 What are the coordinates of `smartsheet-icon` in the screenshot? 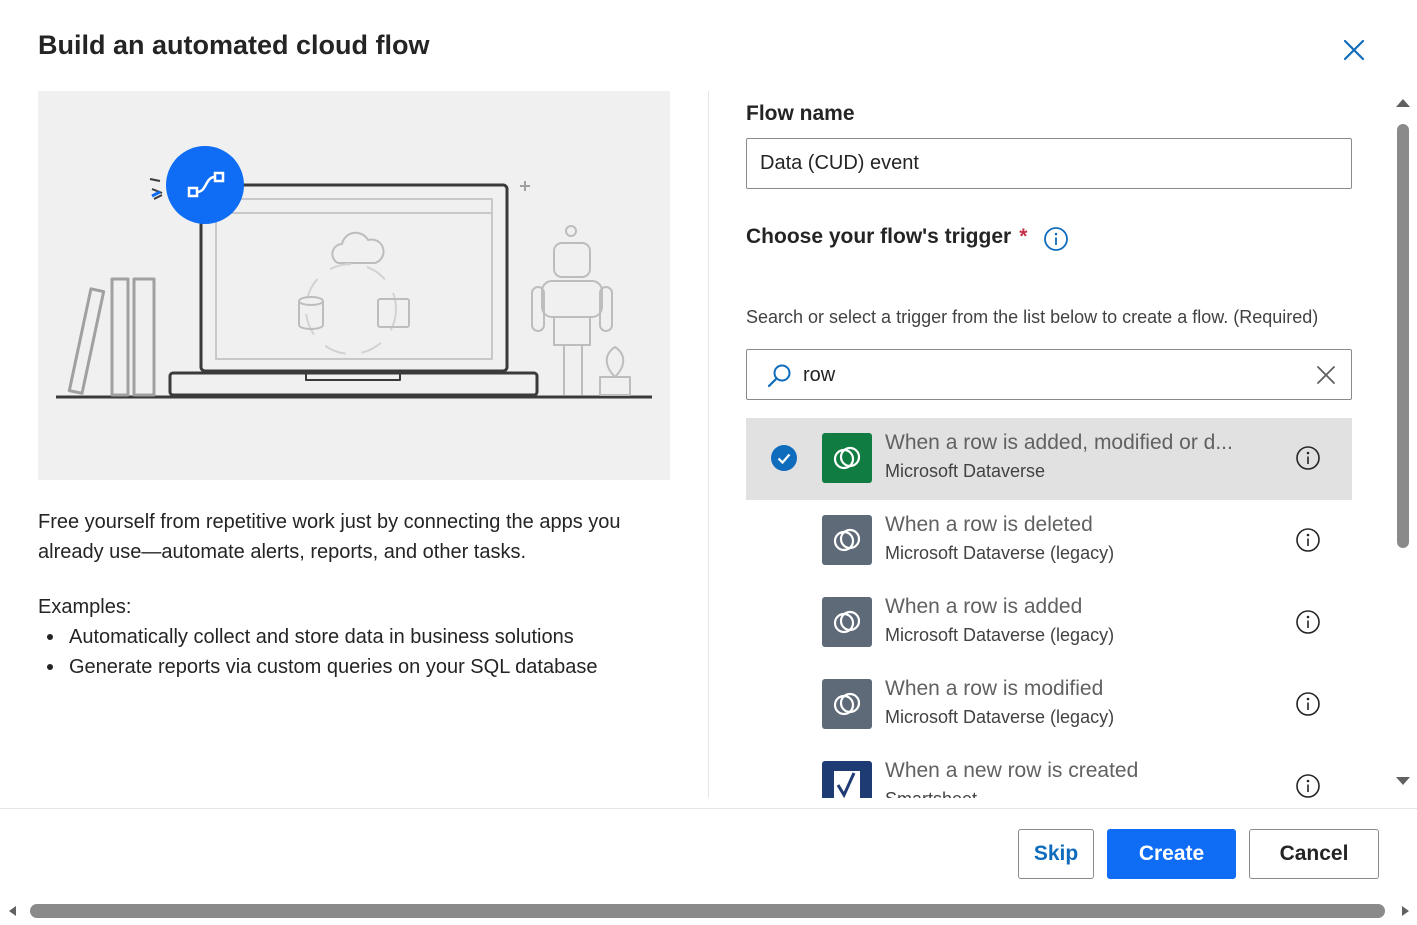 It's located at (847, 779).